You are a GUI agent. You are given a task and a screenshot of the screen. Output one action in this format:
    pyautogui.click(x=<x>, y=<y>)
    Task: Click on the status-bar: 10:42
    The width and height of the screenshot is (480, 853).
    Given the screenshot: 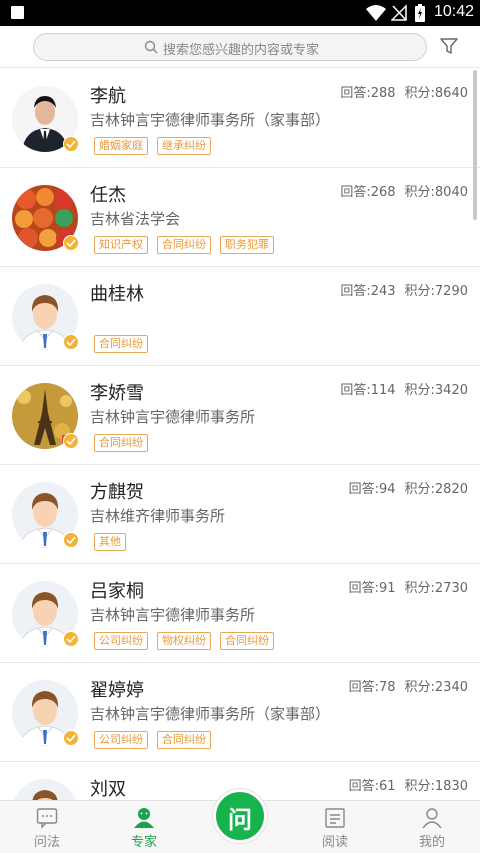 What is the action you would take?
    pyautogui.click(x=240, y=13)
    